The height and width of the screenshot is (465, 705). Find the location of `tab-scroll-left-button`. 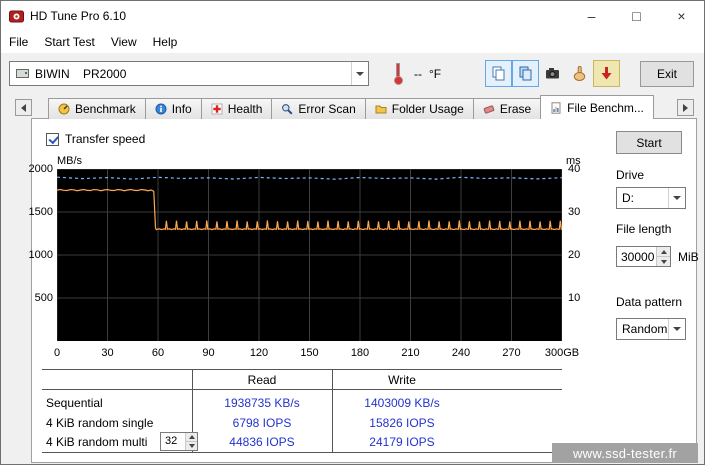

tab-scroll-left-button is located at coordinates (23, 107).